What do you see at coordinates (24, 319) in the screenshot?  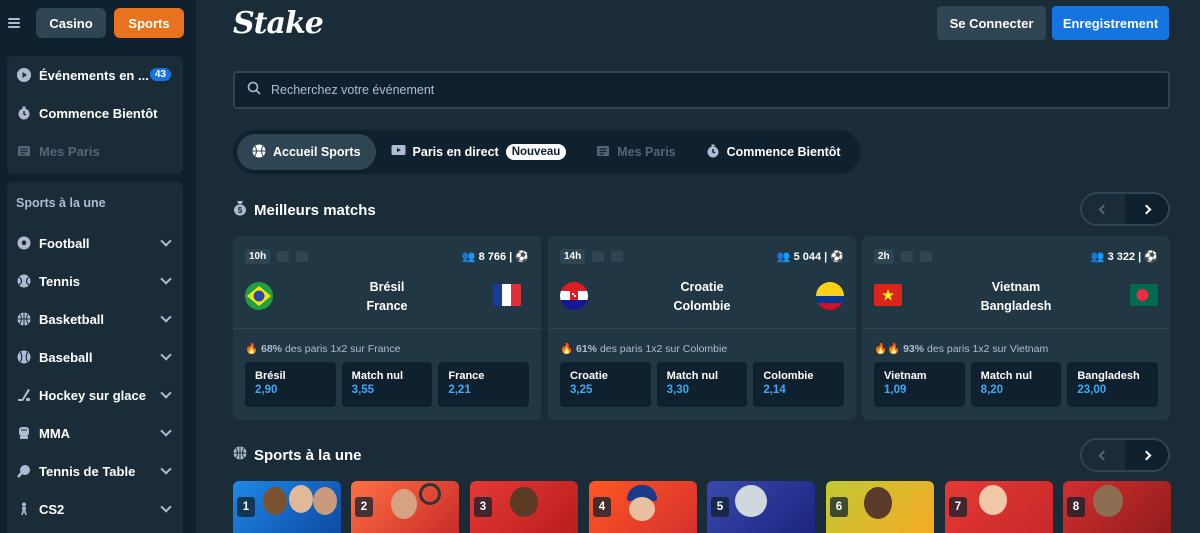 I see `basketball-icon` at bounding box center [24, 319].